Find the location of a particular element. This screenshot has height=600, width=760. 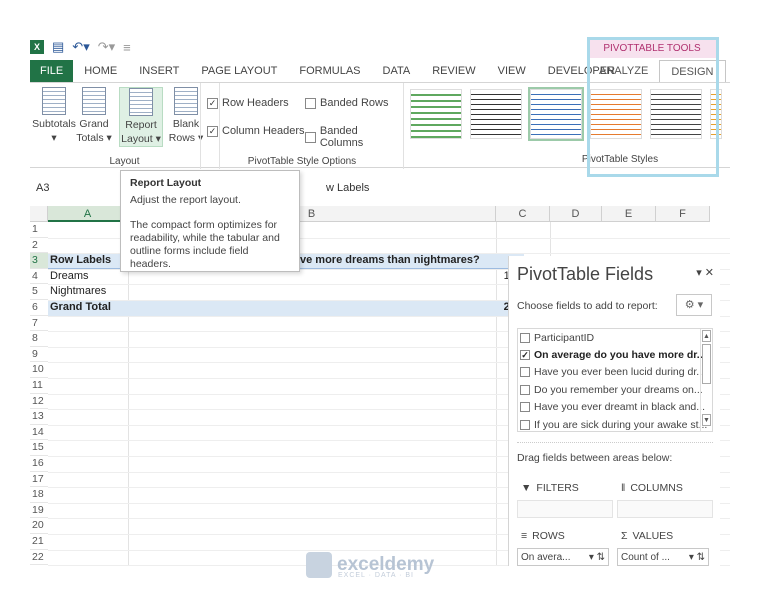

row-header: 6 is located at coordinates (39, 308).